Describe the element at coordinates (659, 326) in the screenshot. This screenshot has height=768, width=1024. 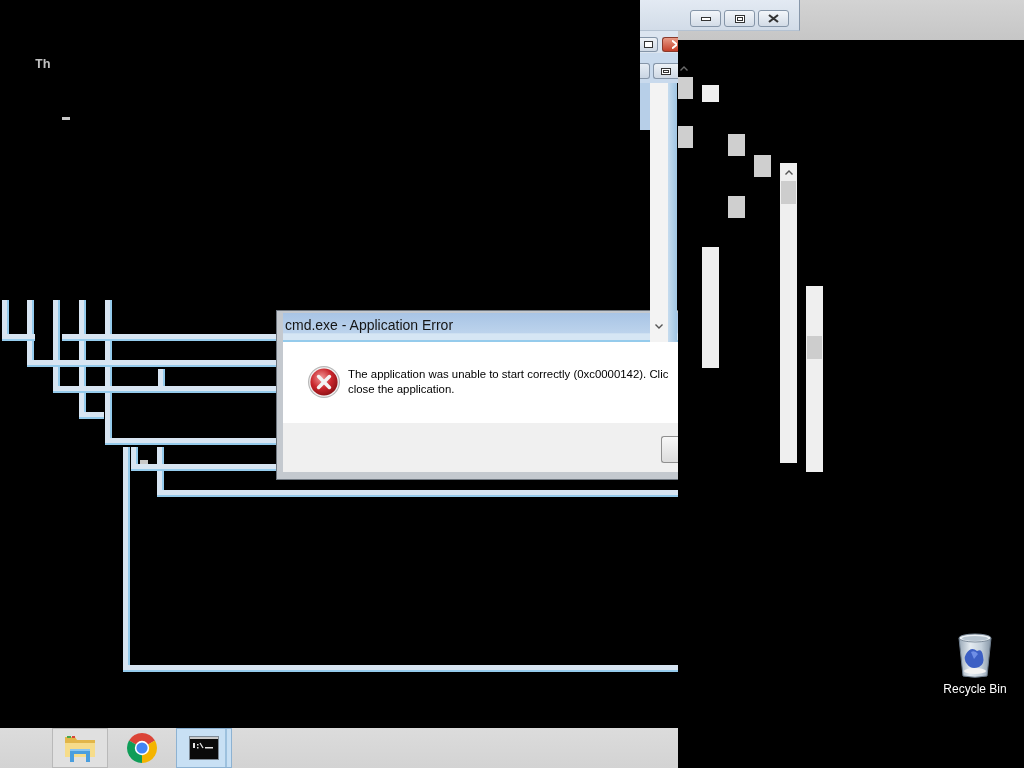
I see `down-chevron-icon` at that location.